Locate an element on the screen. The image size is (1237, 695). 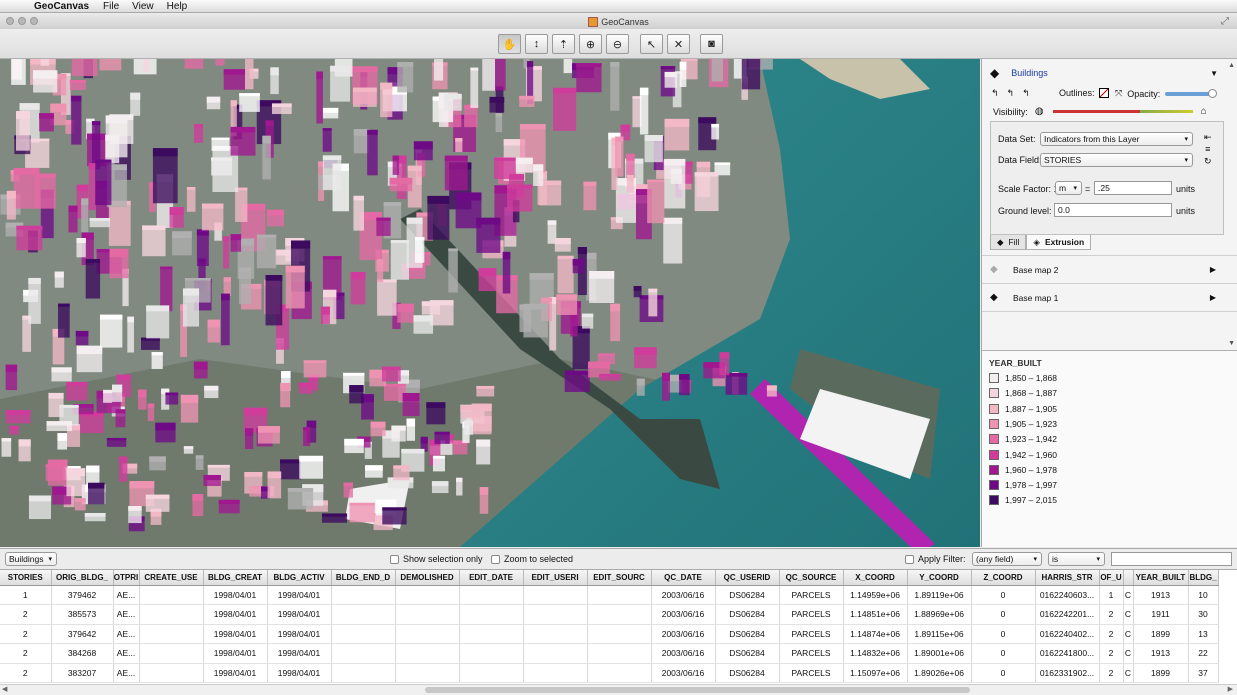
table-cell: 1899 is located at coordinates (1161, 673).